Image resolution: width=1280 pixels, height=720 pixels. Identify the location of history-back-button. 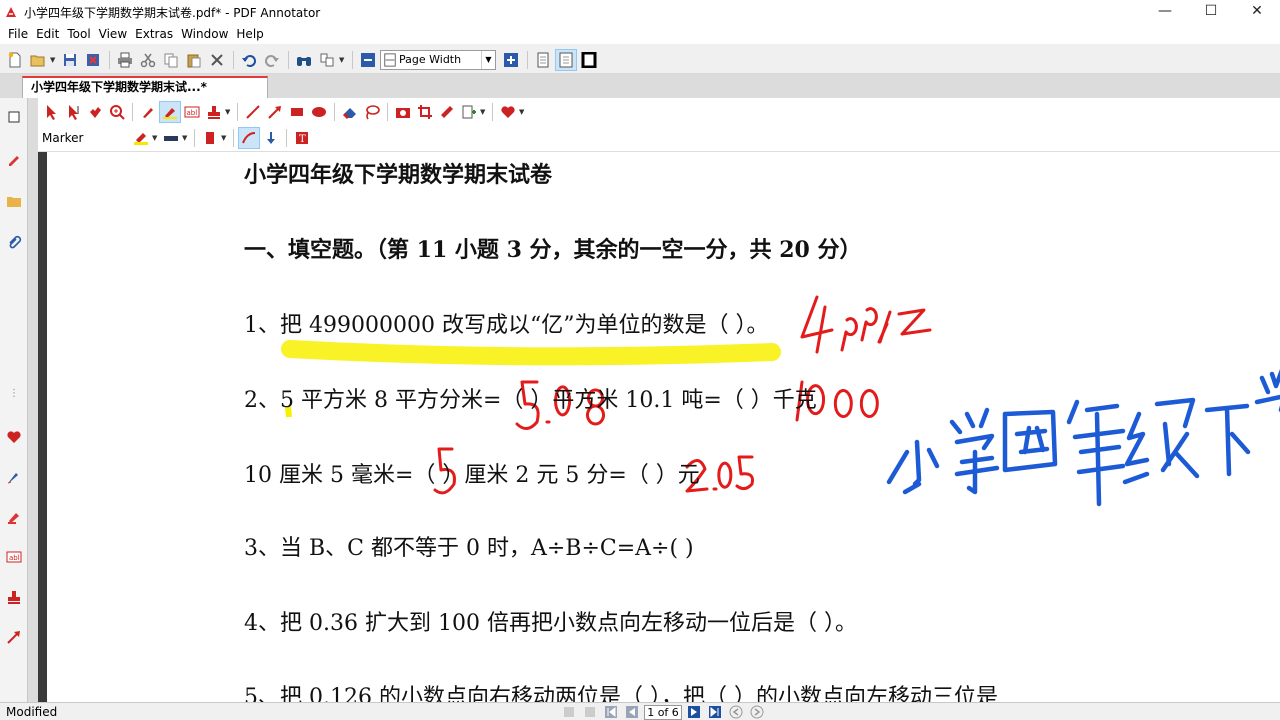
(569, 712).